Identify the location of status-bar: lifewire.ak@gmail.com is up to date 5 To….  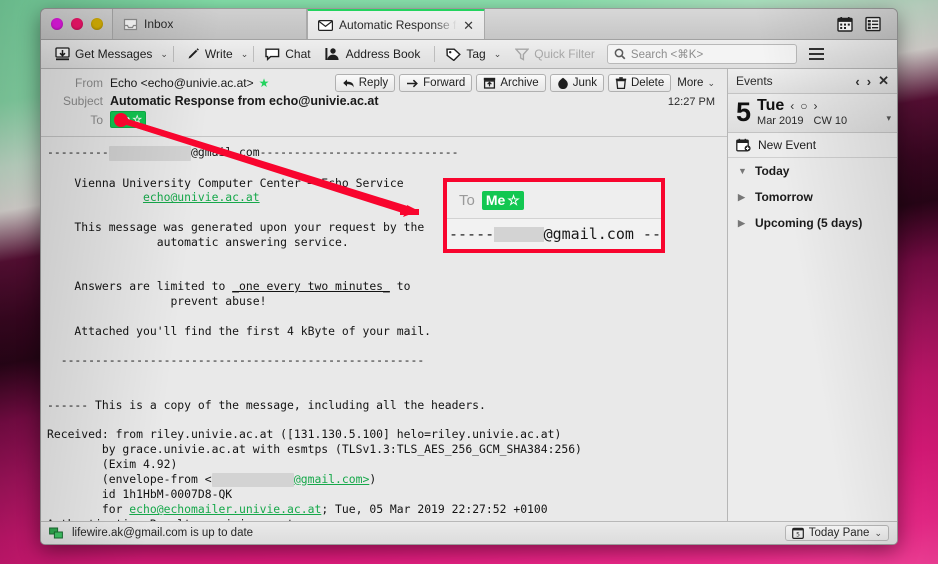
(469, 532).